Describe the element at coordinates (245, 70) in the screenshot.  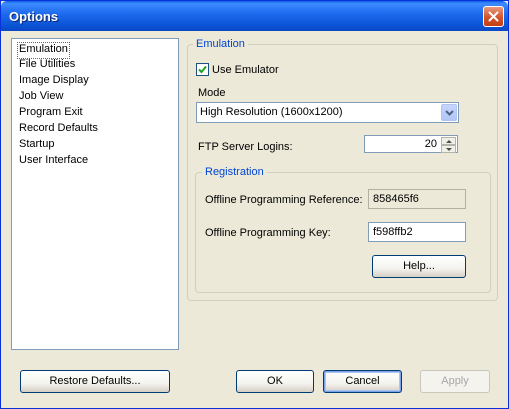
I see `use-emulator-label: Use Emulator` at that location.